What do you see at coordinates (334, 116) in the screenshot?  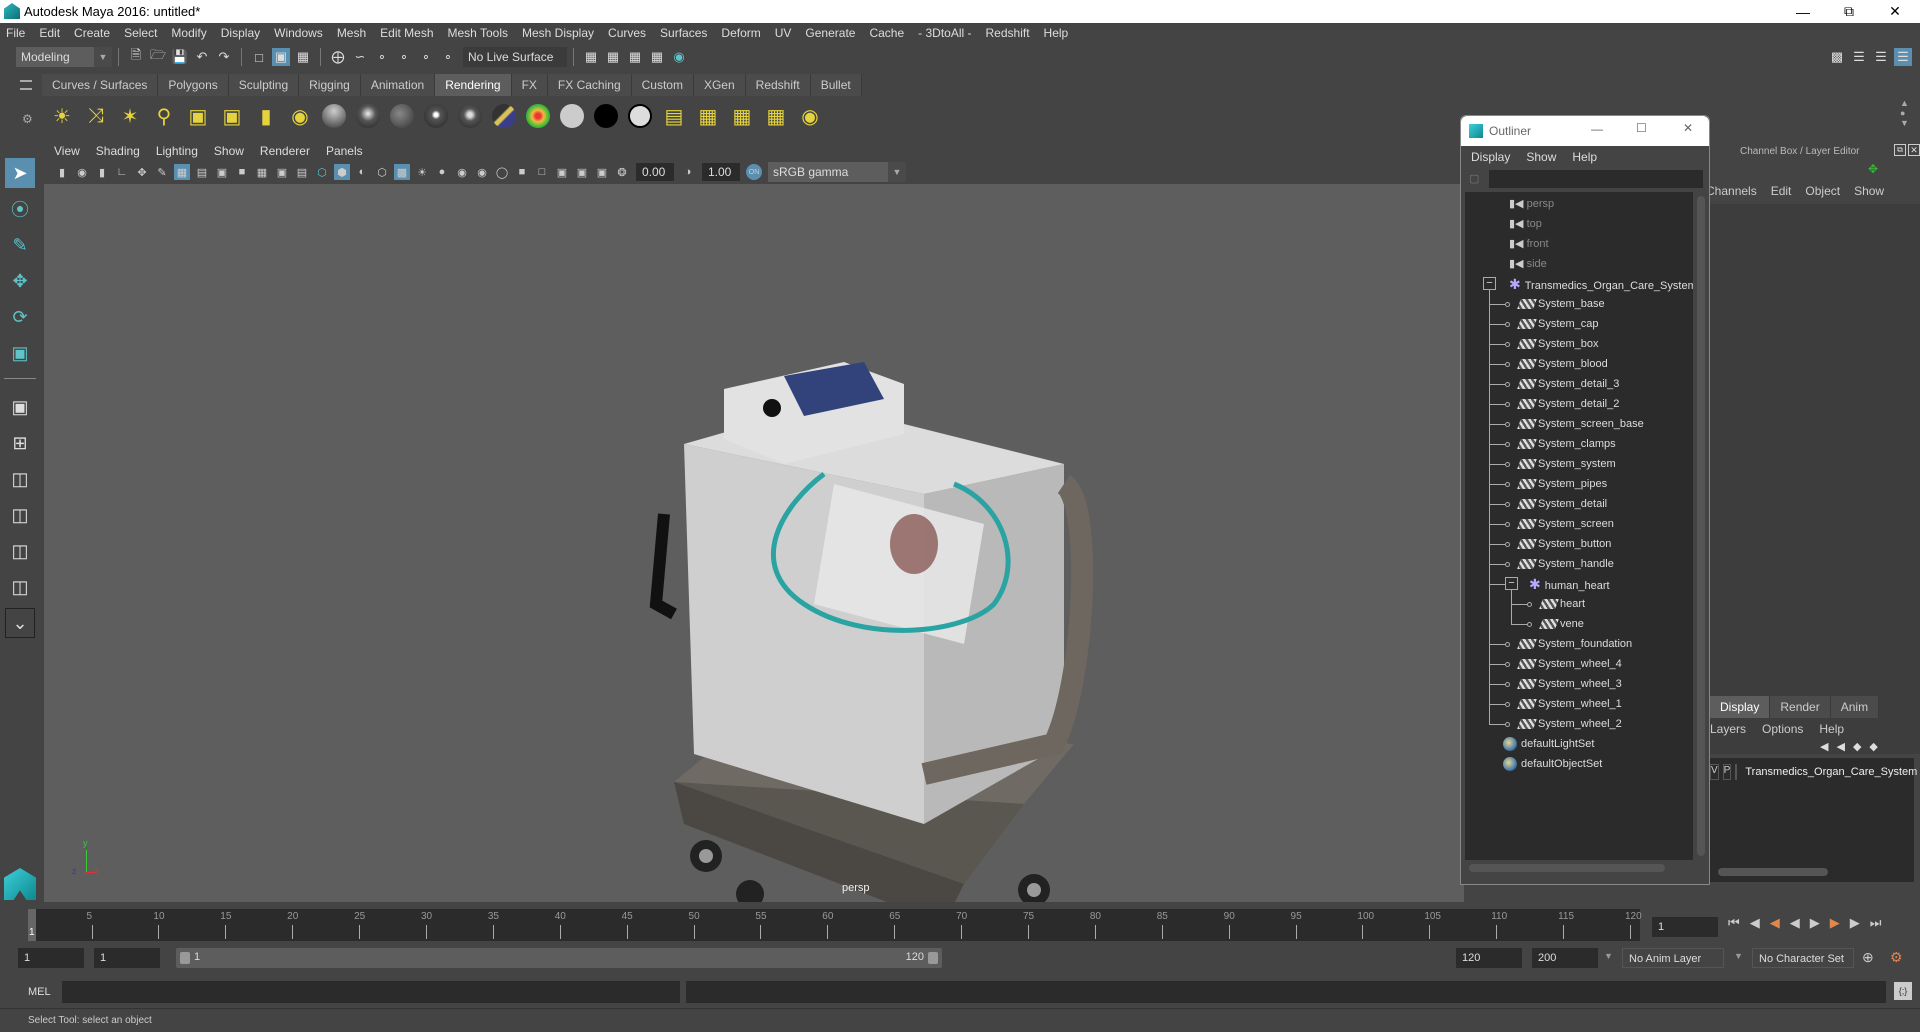 I see `anisotropic-shader-icon` at bounding box center [334, 116].